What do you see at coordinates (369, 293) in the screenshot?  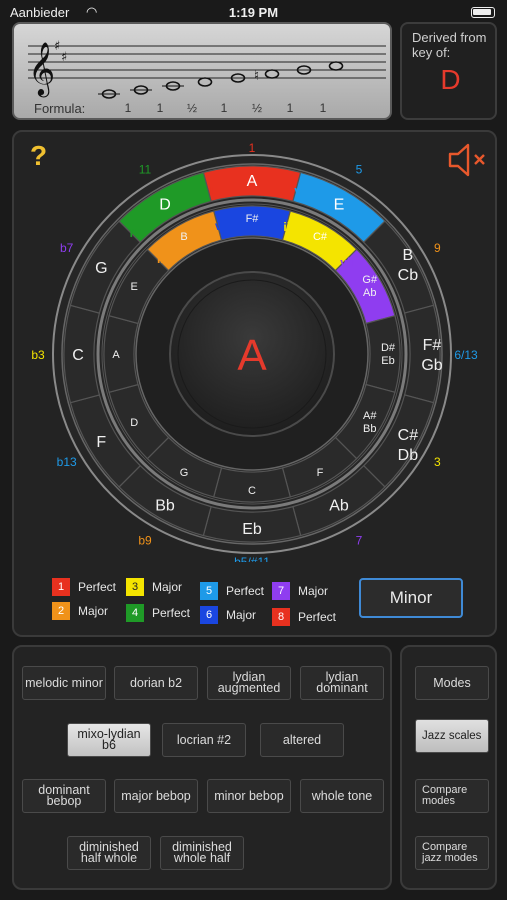 I see `inner-note-alt-label: Ab` at bounding box center [369, 293].